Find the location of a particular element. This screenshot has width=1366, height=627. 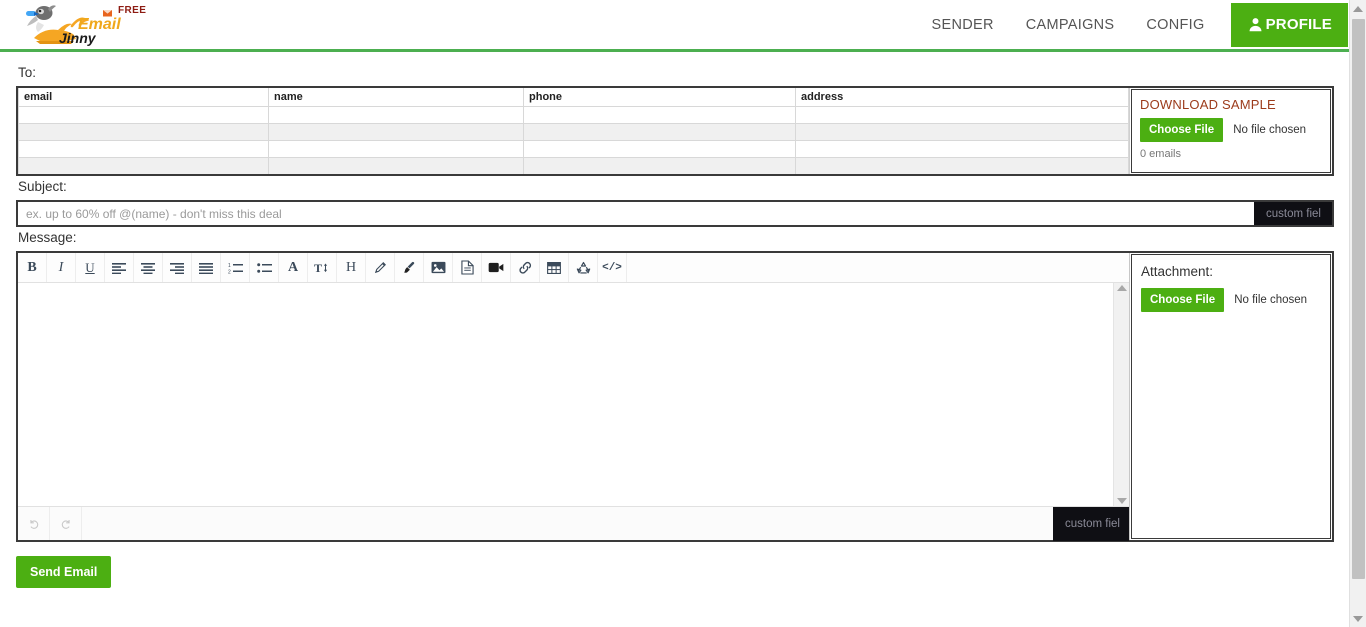

svg-text: 2 is located at coordinates (229, 271).